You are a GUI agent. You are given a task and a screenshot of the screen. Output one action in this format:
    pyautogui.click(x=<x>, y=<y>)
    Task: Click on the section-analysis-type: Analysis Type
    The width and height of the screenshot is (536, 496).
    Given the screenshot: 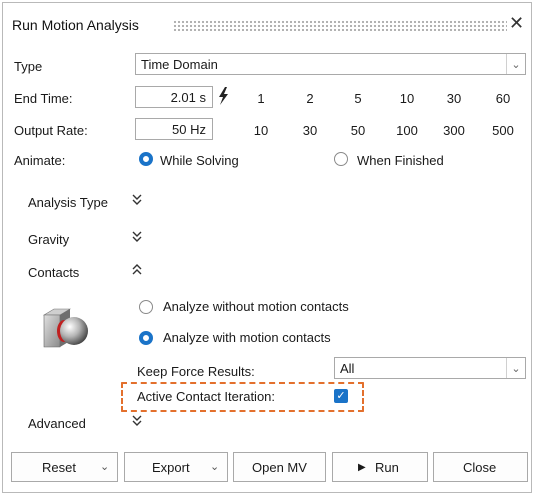 What is the action you would take?
    pyautogui.click(x=68, y=202)
    